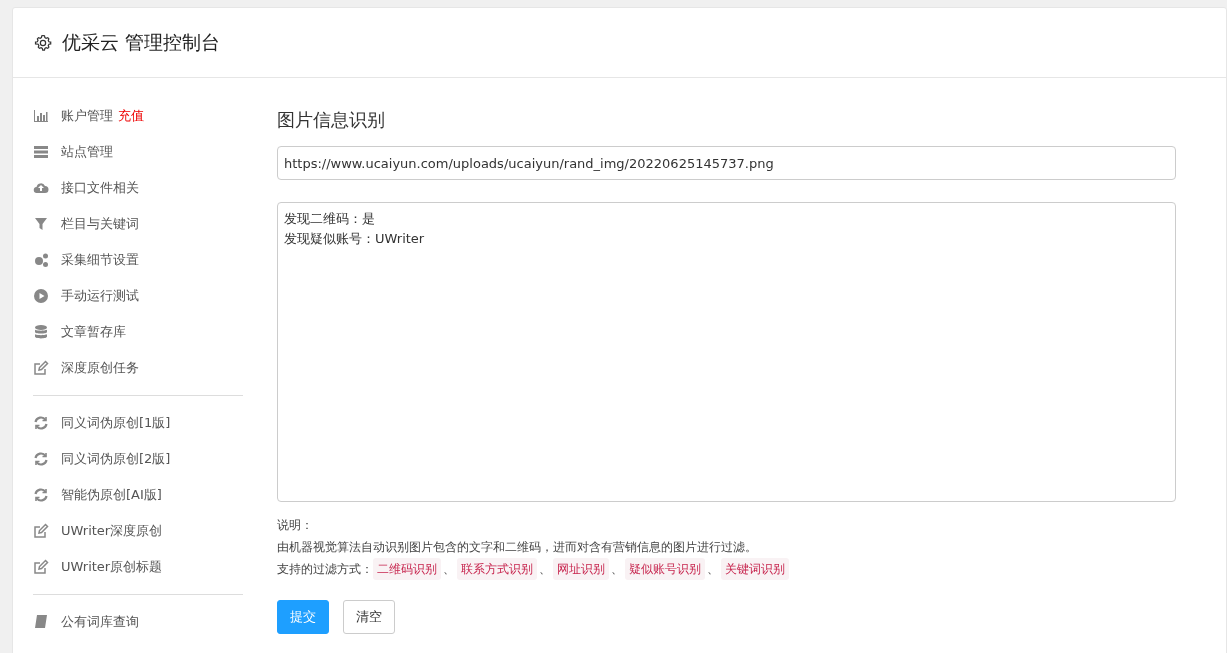 The image size is (1227, 653). What do you see at coordinates (138, 459) in the screenshot?
I see `sidebar-item: 同义词伪原创[2版]` at bounding box center [138, 459].